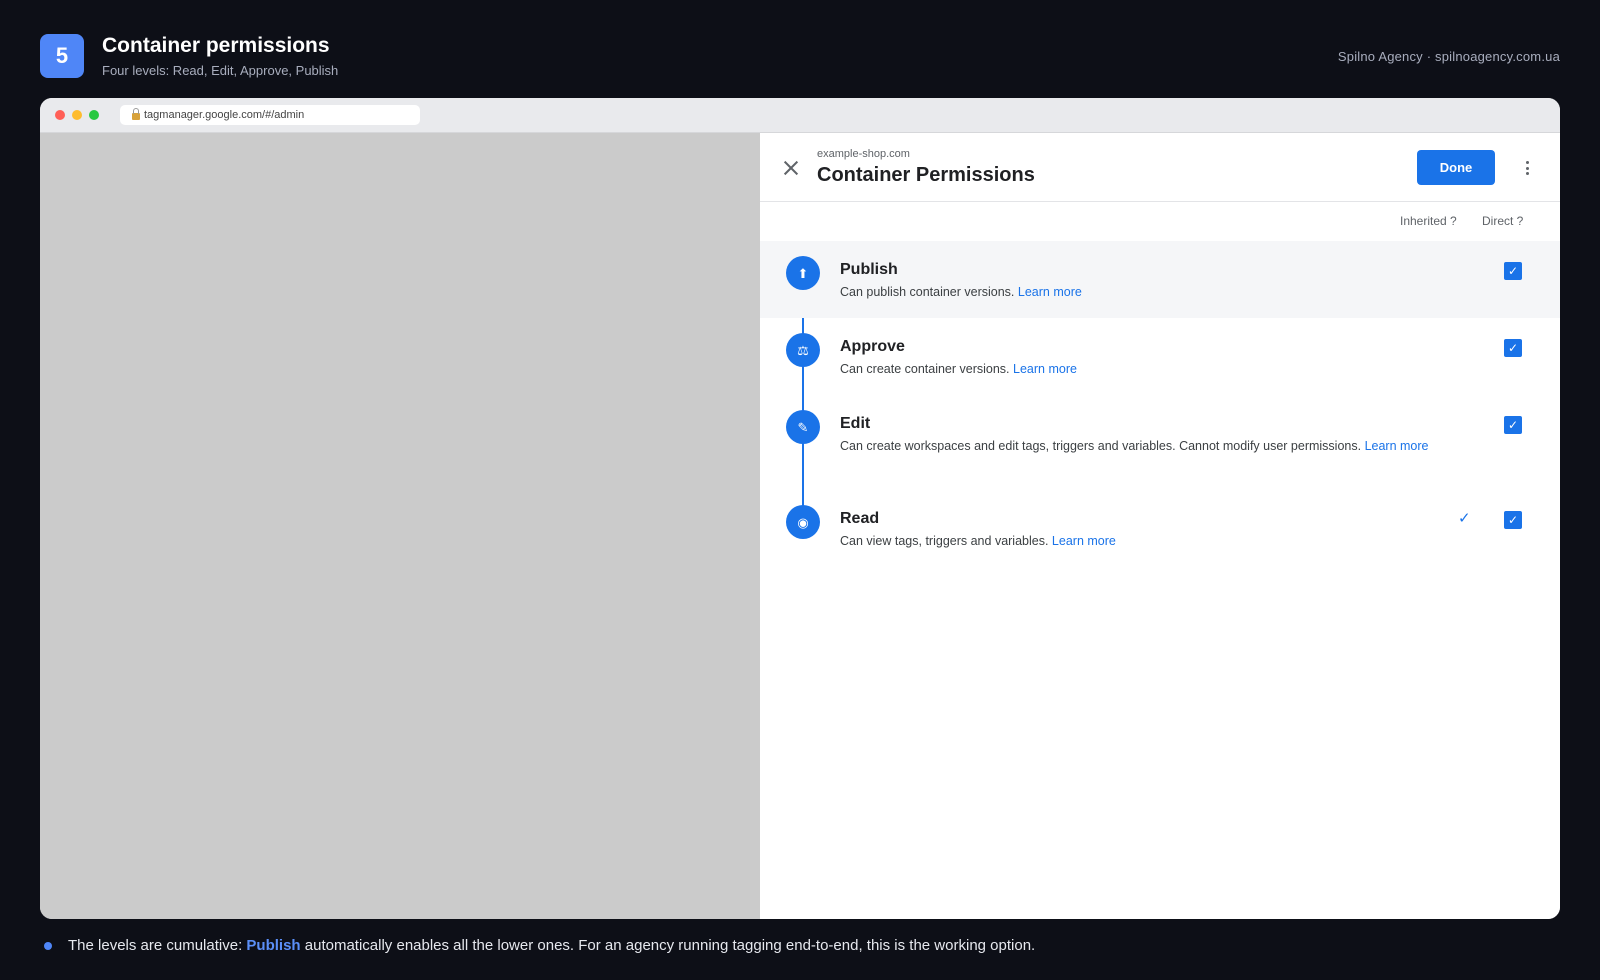 This screenshot has height=980, width=1600. Describe the element at coordinates (77, 115) in the screenshot. I see `window-minimize-dot-icon` at that location.